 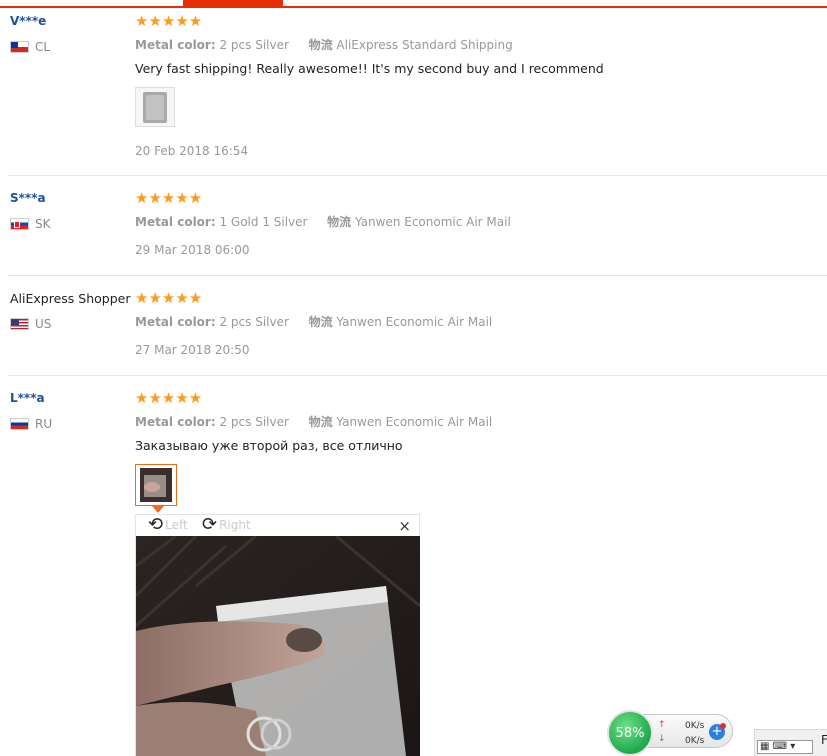 I want to click on review-text: Заказываю уже второй раз, все отлично, so click(x=269, y=445).